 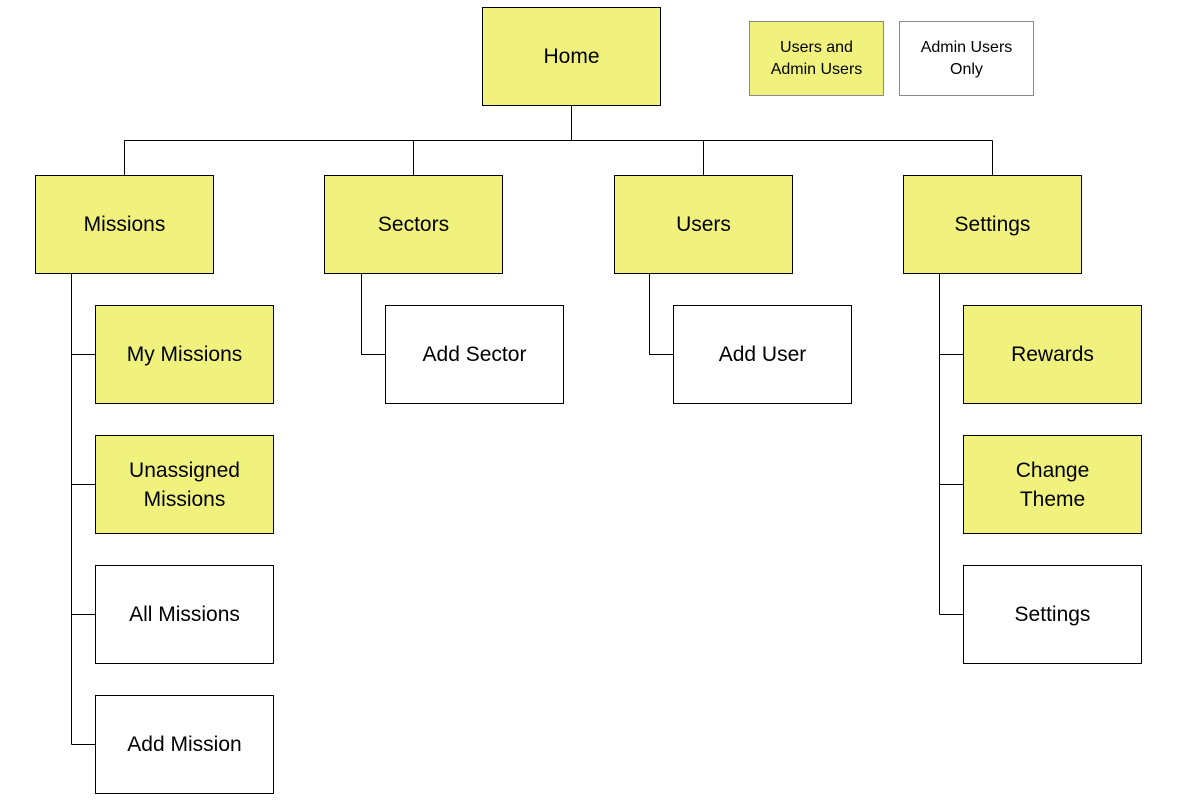 What do you see at coordinates (992, 224) in the screenshot?
I see `node-settings: Settings` at bounding box center [992, 224].